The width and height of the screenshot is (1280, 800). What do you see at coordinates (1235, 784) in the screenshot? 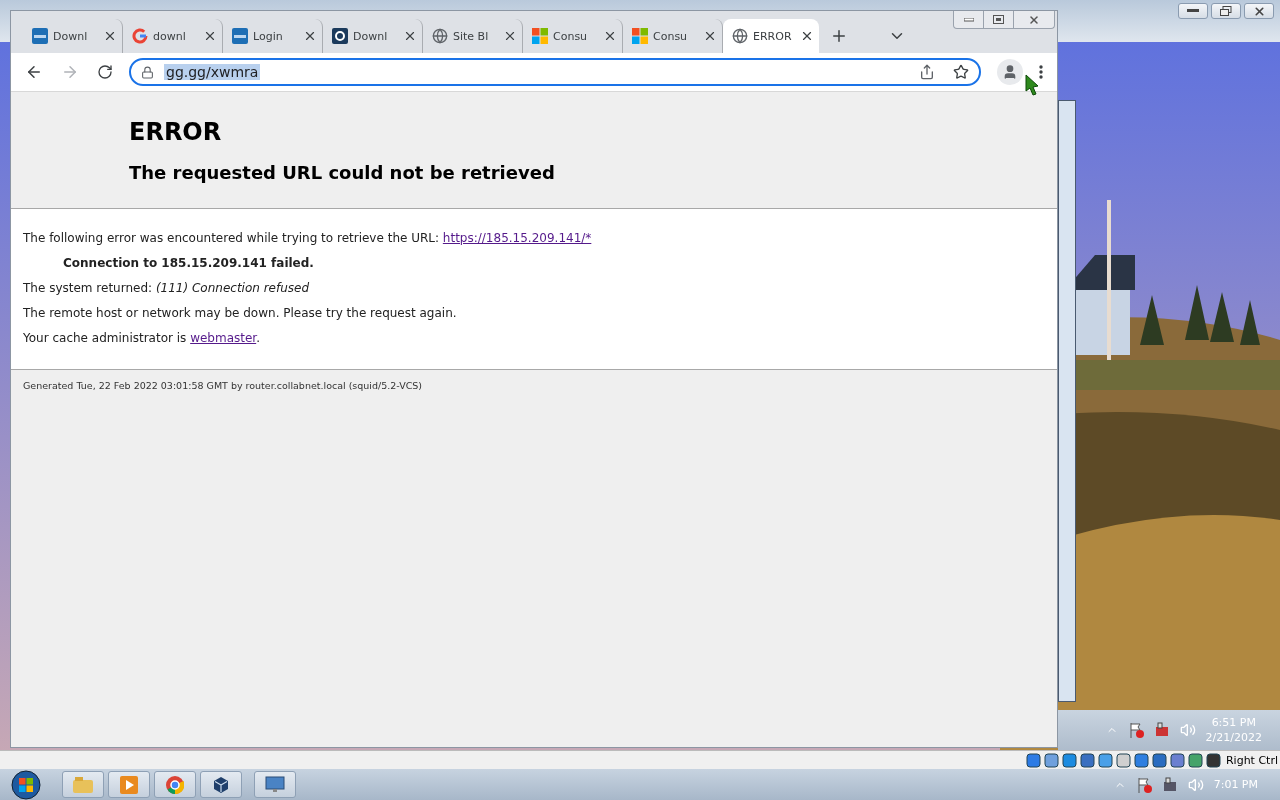
I see `clock-time: 7:01 PM` at bounding box center [1235, 784].